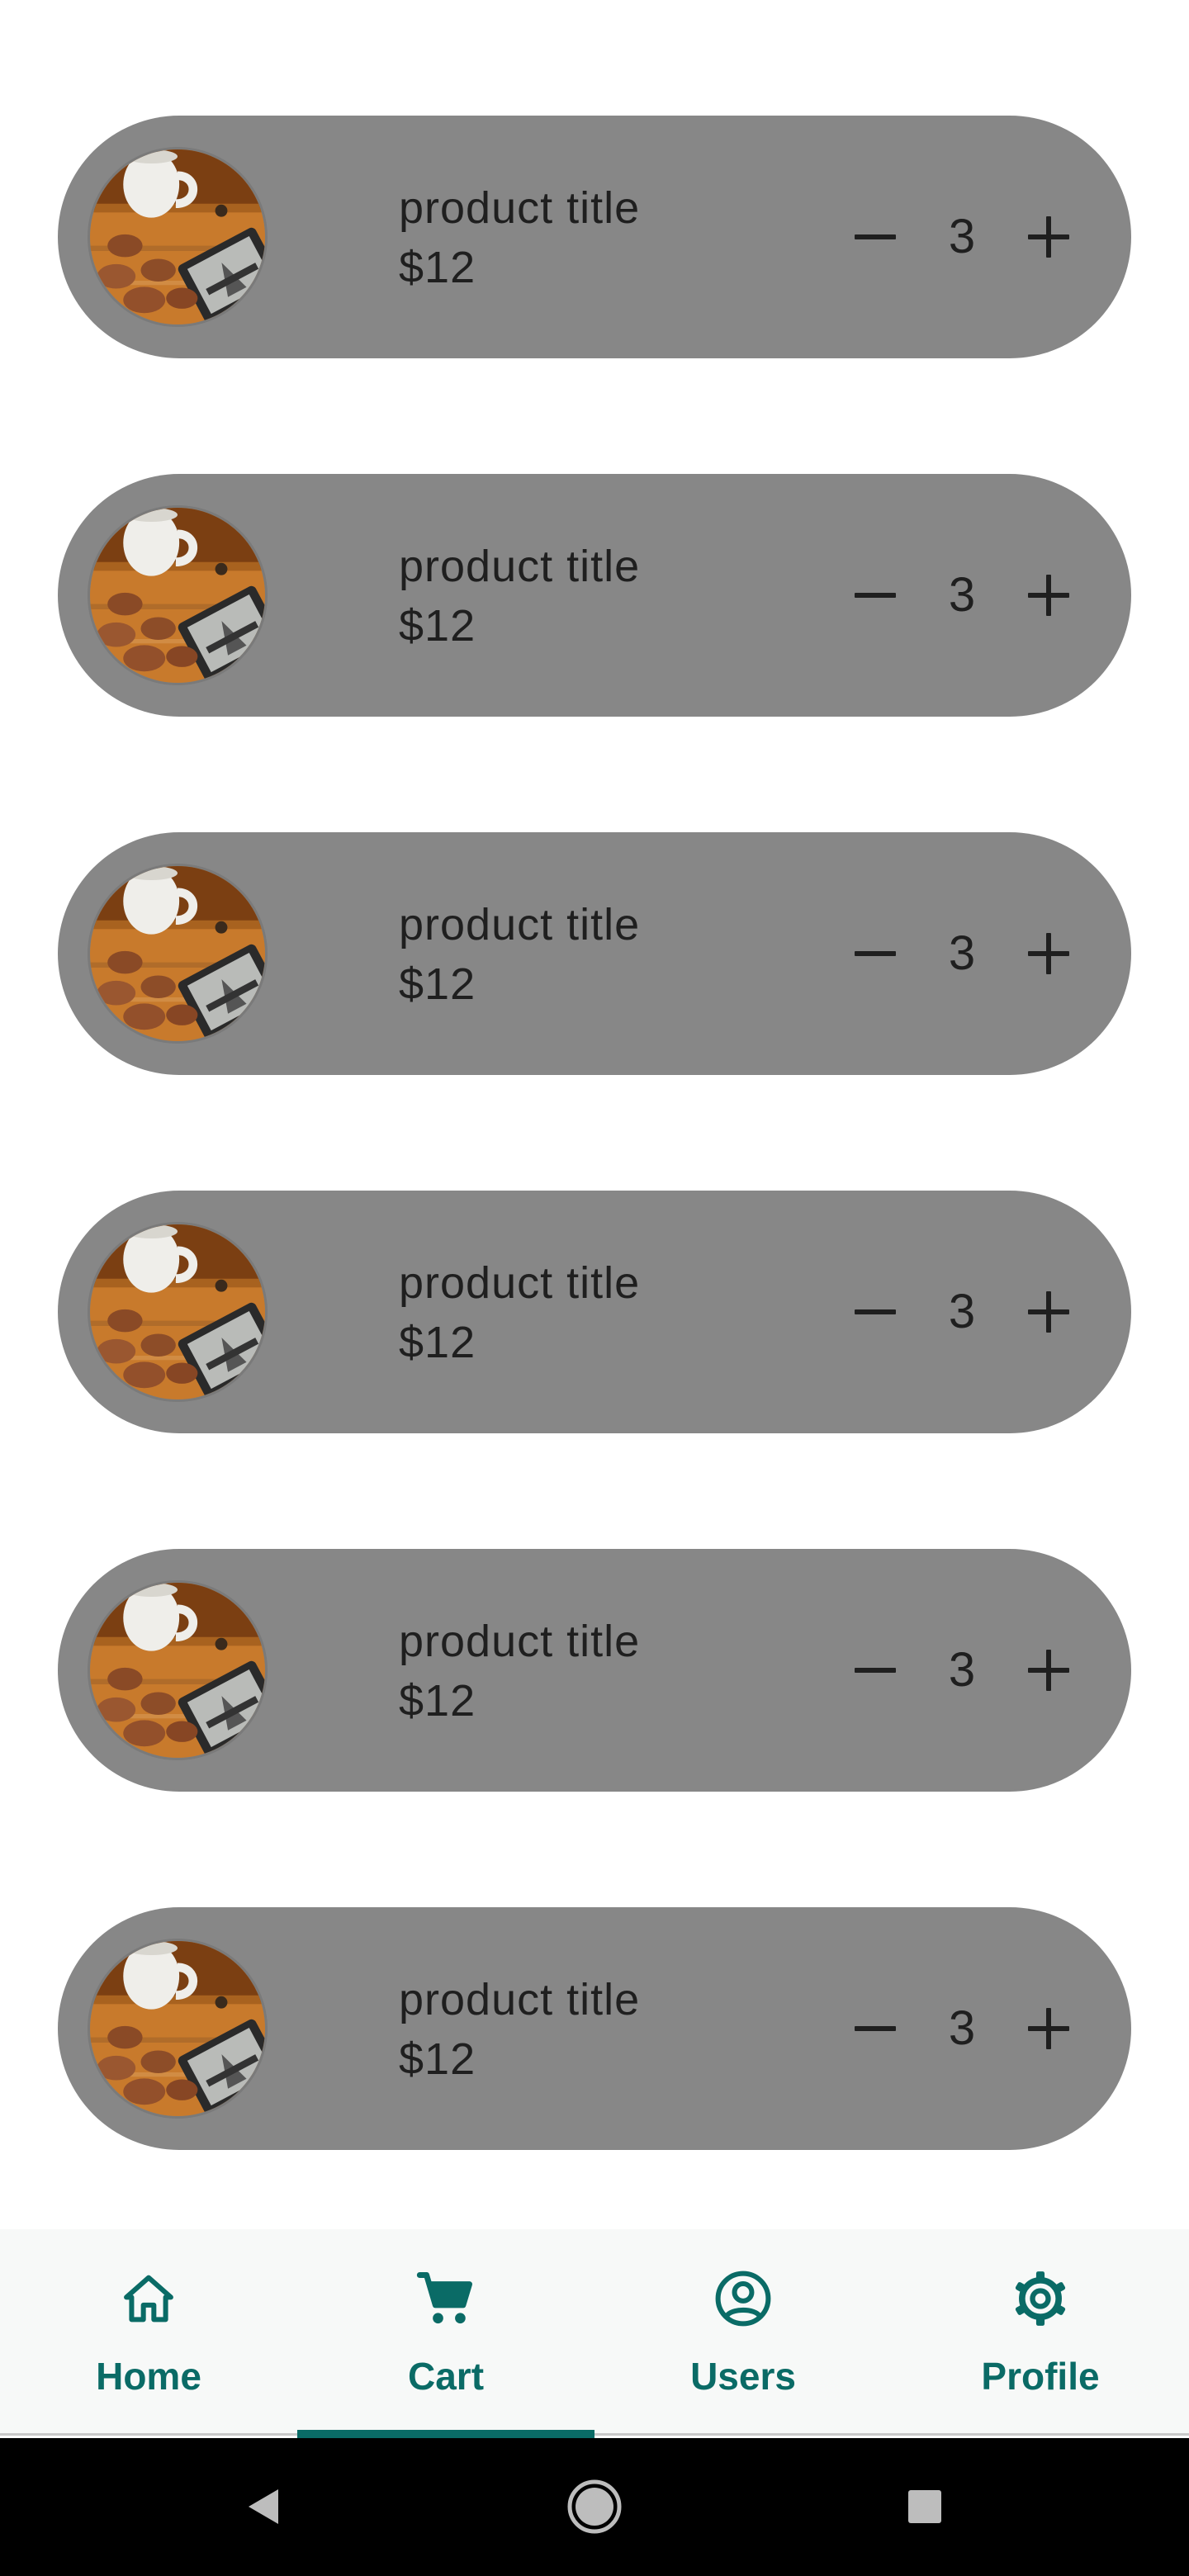 The height and width of the screenshot is (2576, 1189). Describe the element at coordinates (743, 2332) in the screenshot. I see `nav-item-users: Users` at that location.